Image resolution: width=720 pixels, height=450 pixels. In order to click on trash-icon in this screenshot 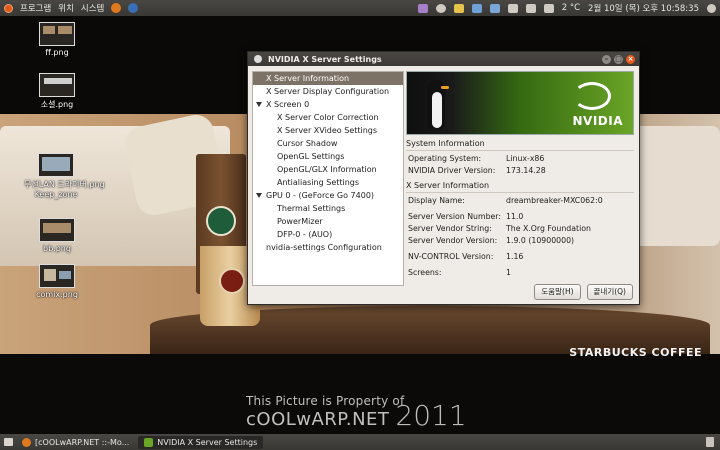, I will do `click(710, 442)`.